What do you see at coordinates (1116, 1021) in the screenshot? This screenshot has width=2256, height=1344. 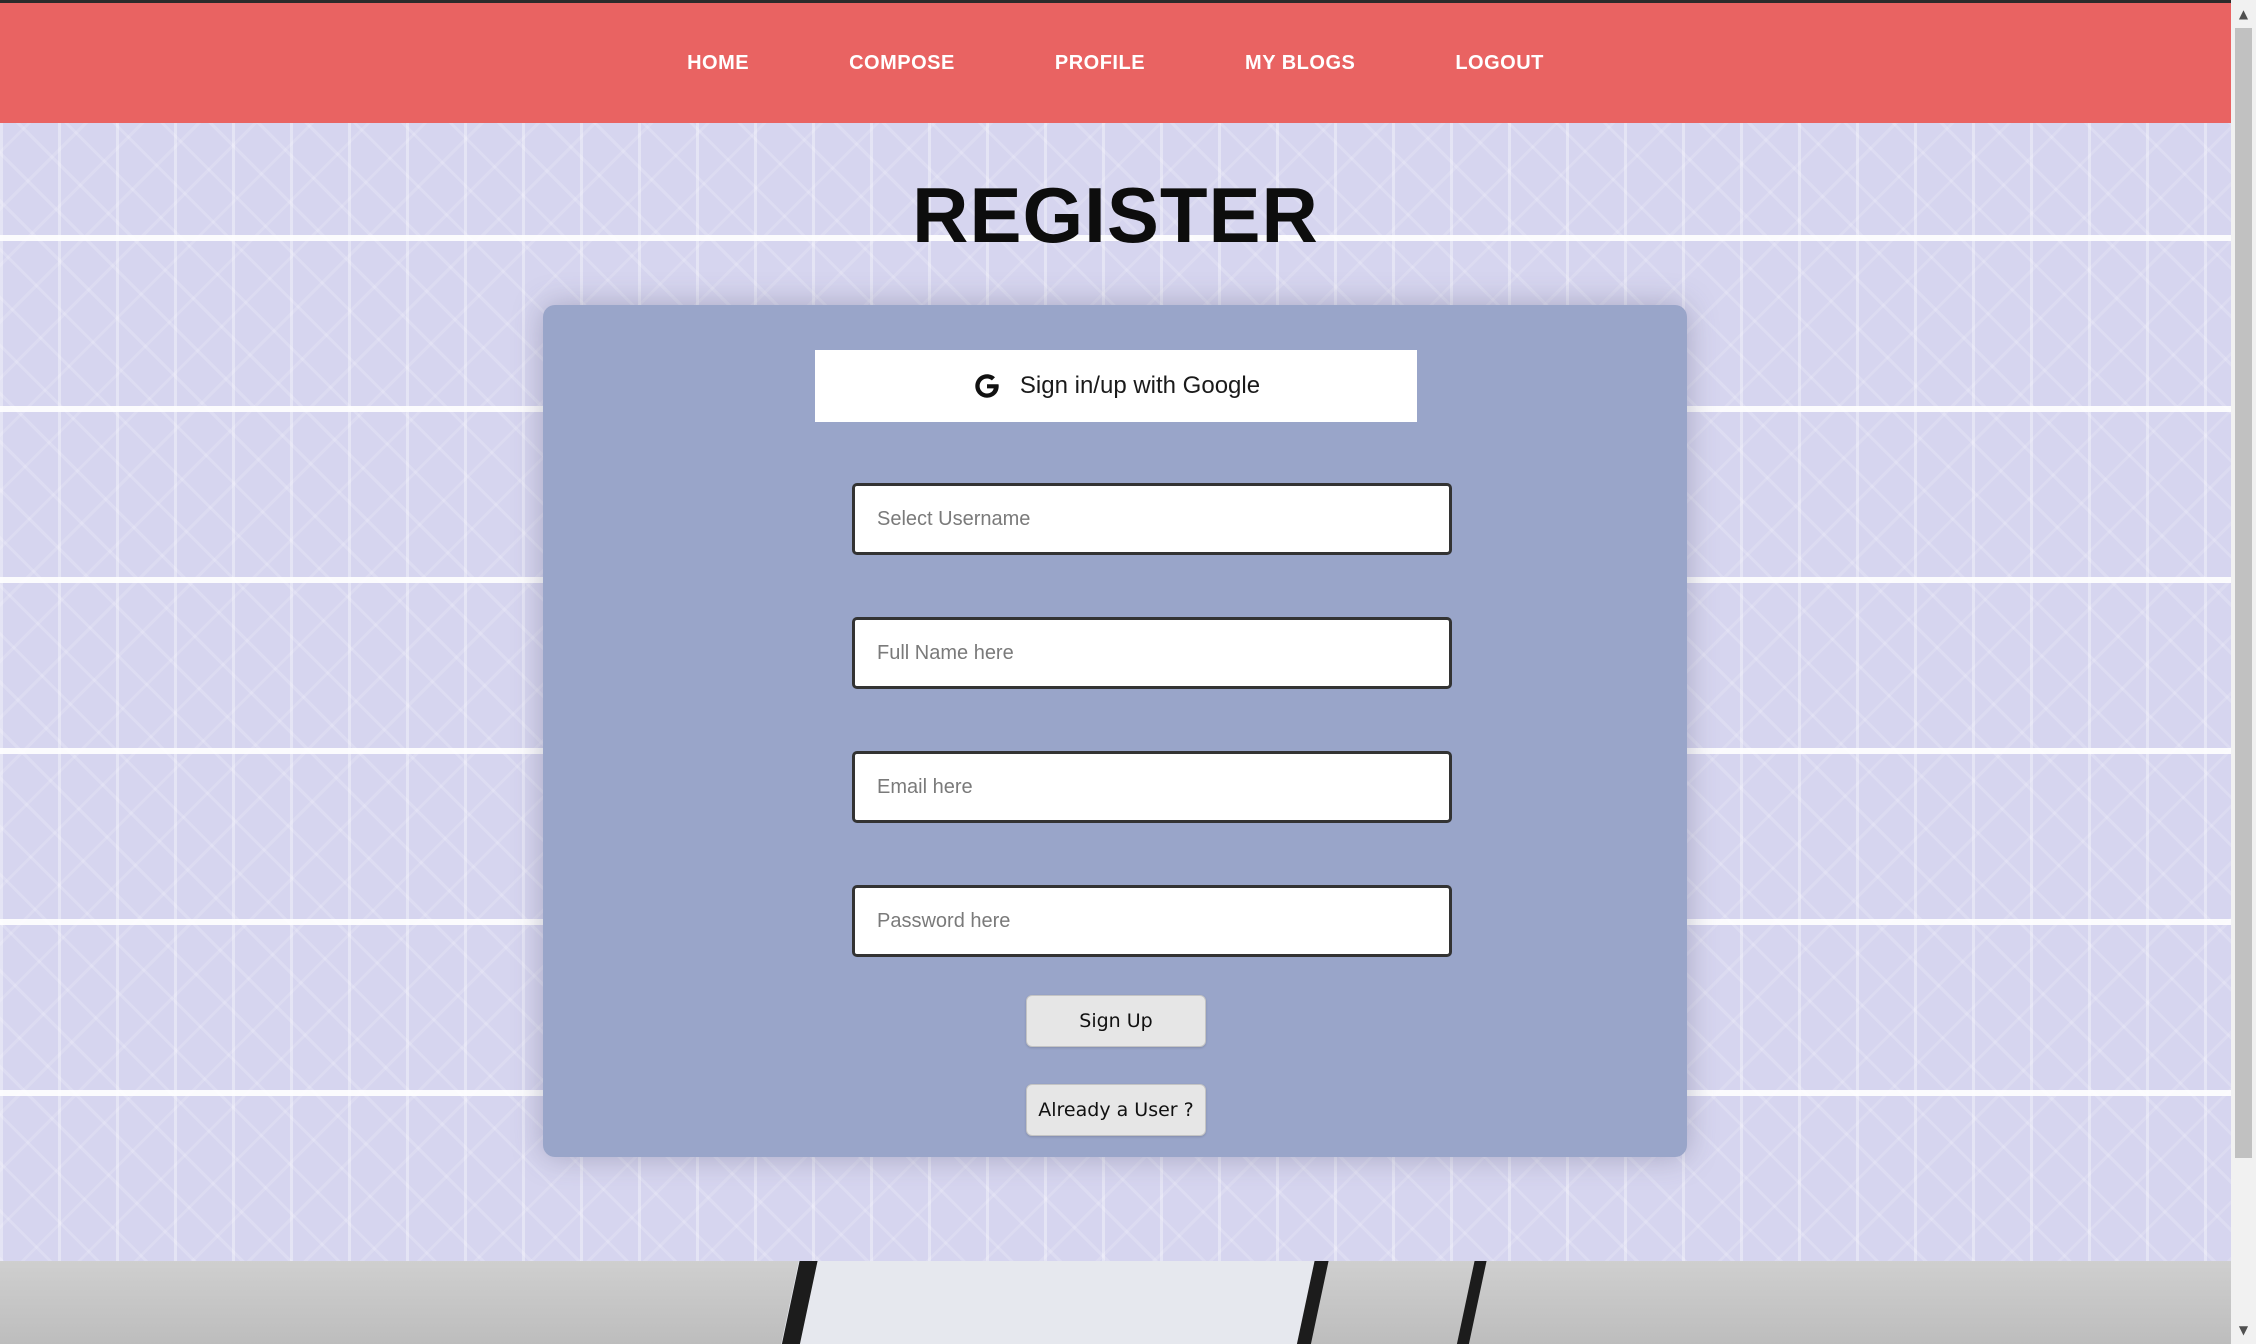 I see `sign-up-button: Sign Up` at bounding box center [1116, 1021].